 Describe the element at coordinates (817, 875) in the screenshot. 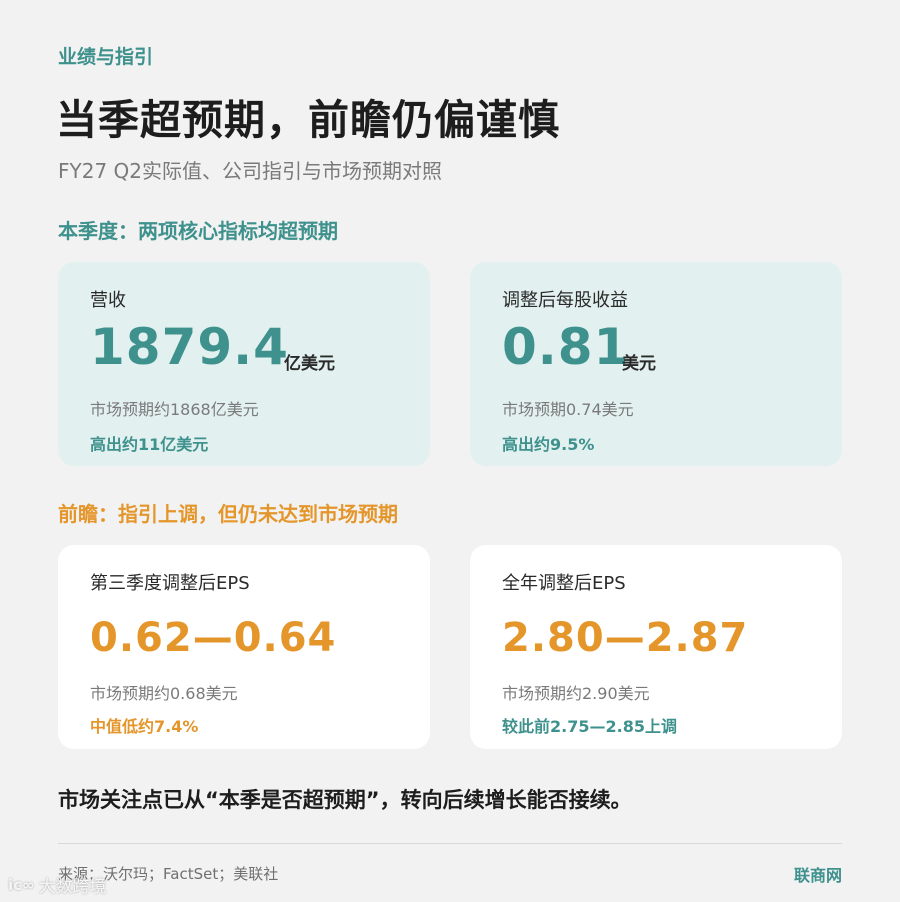

I see `brand-label: 联商网` at that location.